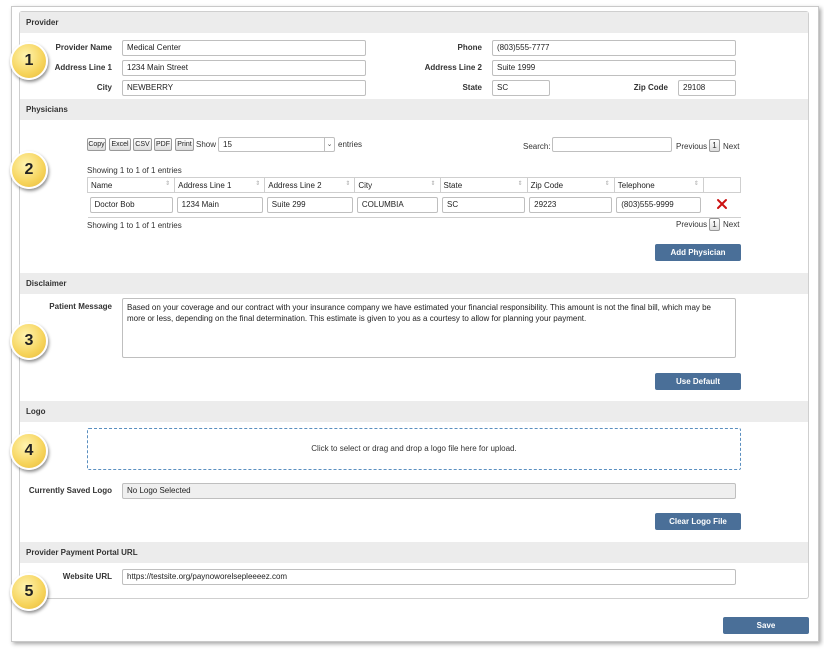  I want to click on copy-button: Copy, so click(96, 144).